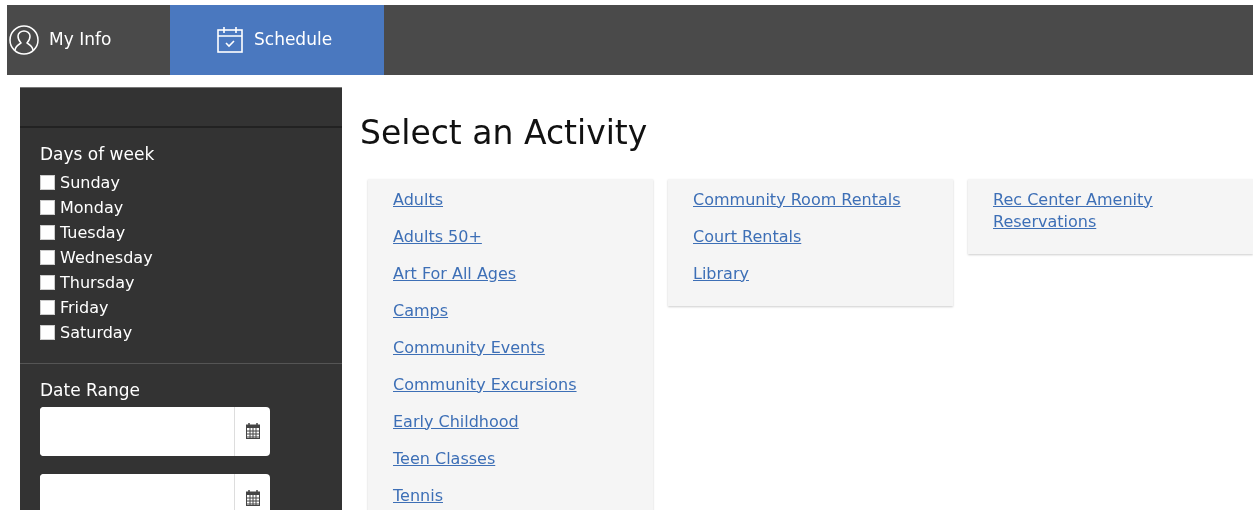 This screenshot has height=510, width=1253. Describe the element at coordinates (469, 347) in the screenshot. I see `activity-link: Community Events` at that location.